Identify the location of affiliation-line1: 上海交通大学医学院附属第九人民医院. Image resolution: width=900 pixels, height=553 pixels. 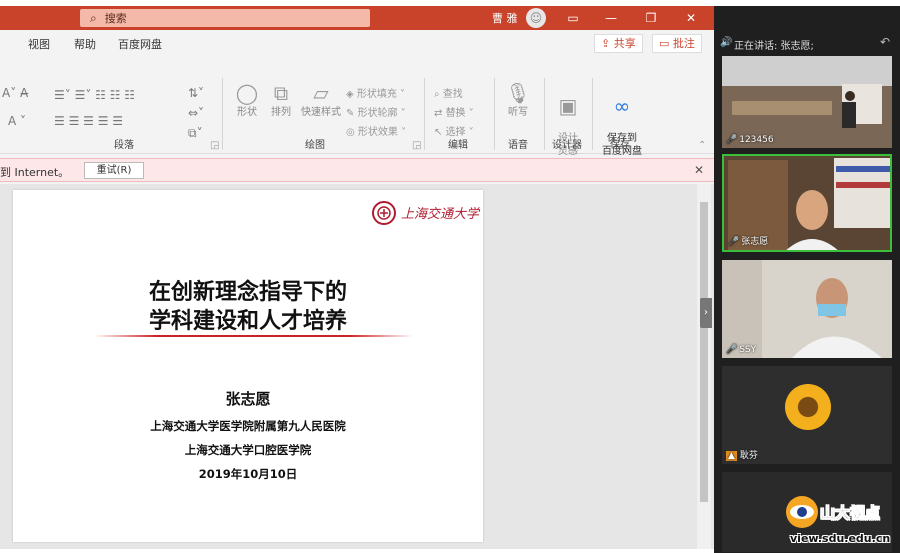
(248, 426).